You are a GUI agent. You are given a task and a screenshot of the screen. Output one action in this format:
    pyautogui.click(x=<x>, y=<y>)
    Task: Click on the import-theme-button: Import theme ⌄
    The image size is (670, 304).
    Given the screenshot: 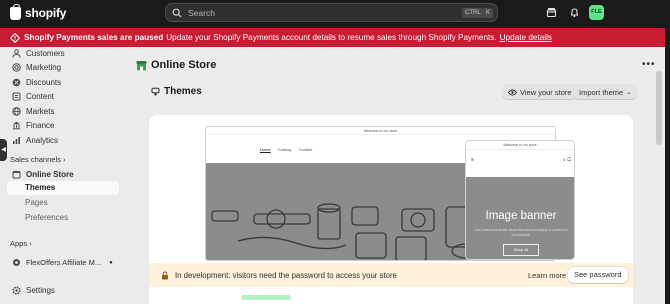 What is the action you would take?
    pyautogui.click(x=605, y=92)
    